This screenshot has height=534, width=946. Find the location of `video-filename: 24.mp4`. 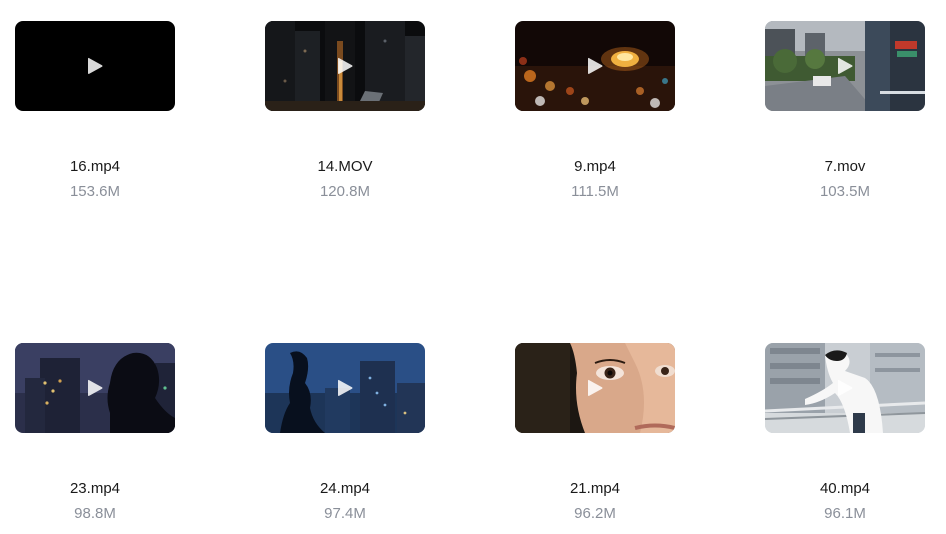

video-filename: 24.mp4 is located at coordinates (345, 489).